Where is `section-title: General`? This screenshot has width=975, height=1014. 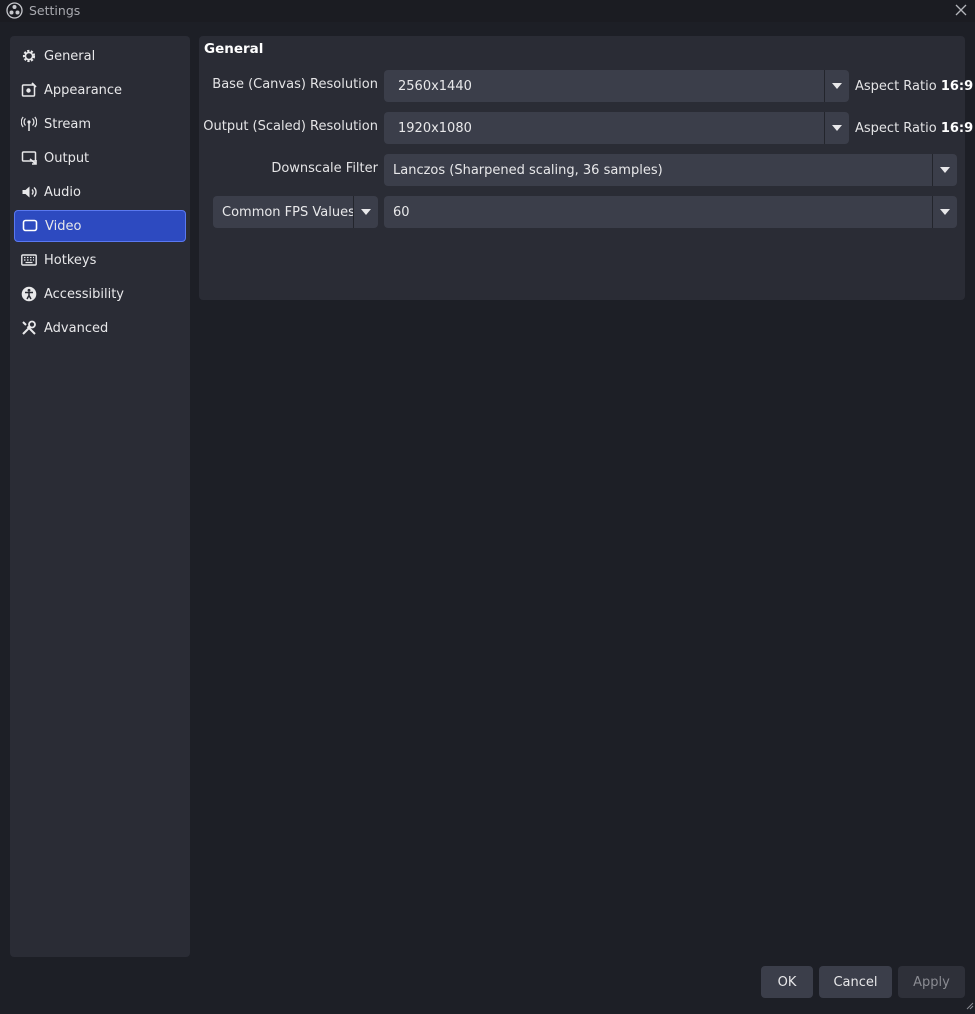
section-title: General is located at coordinates (234, 49).